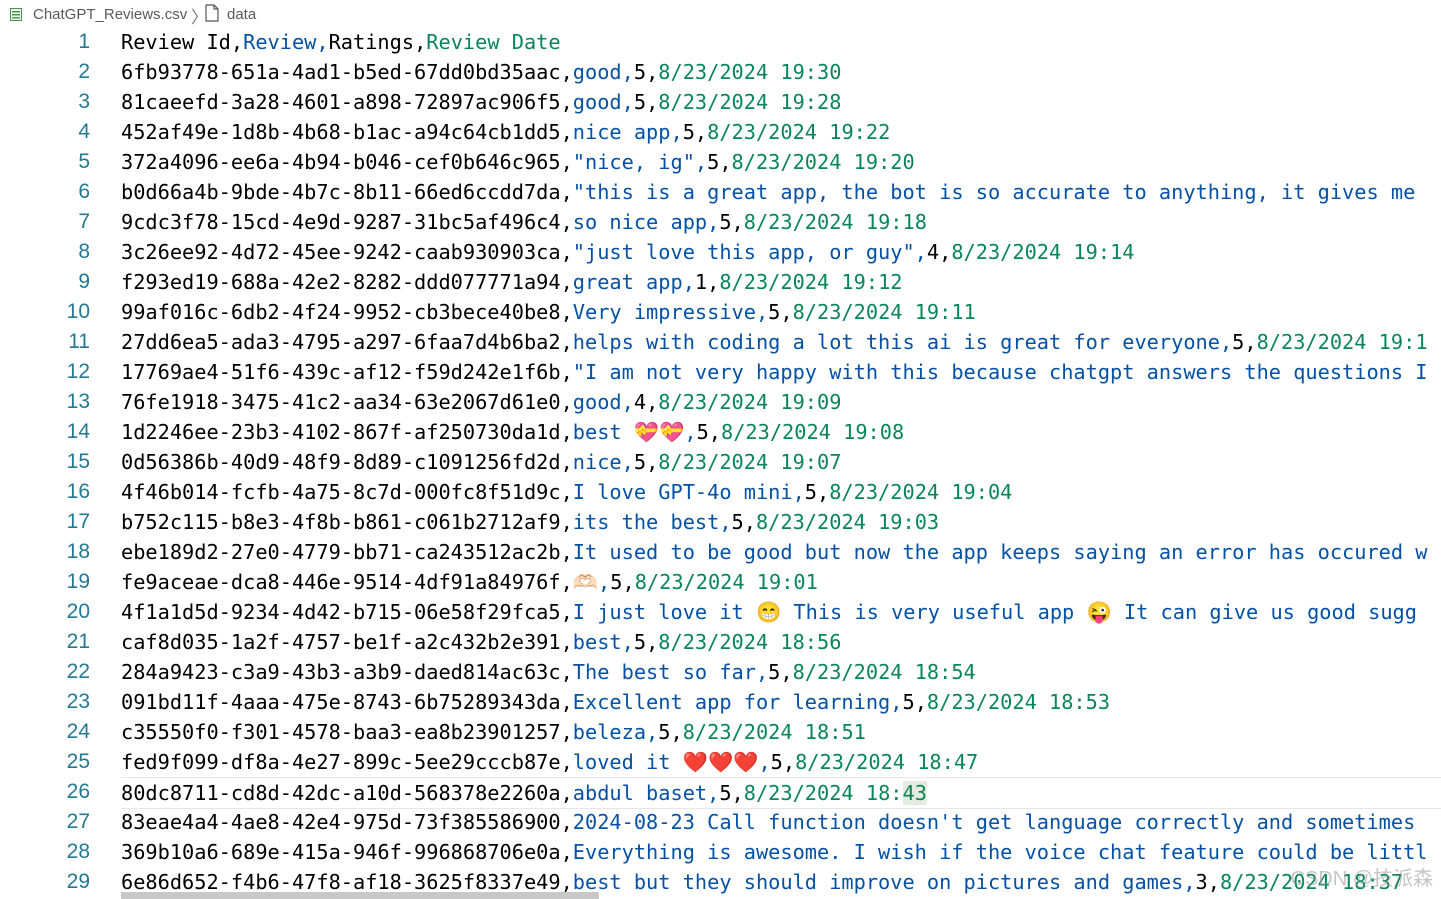 Image resolution: width=1441 pixels, height=899 pixels. I want to click on plain-text: 17769ae4-51f6-439c-af12-f59d242e1f6b,, so click(347, 372).